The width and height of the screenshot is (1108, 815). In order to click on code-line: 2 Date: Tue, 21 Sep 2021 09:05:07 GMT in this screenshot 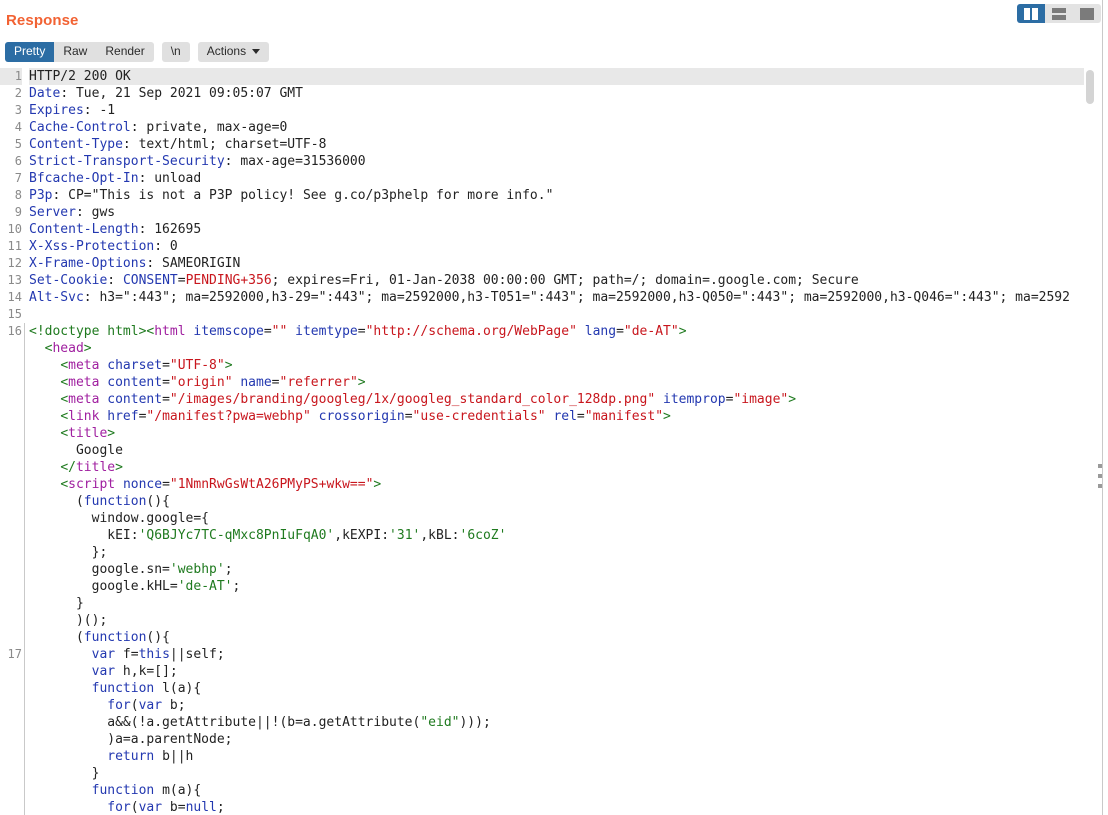, I will do `click(546, 93)`.